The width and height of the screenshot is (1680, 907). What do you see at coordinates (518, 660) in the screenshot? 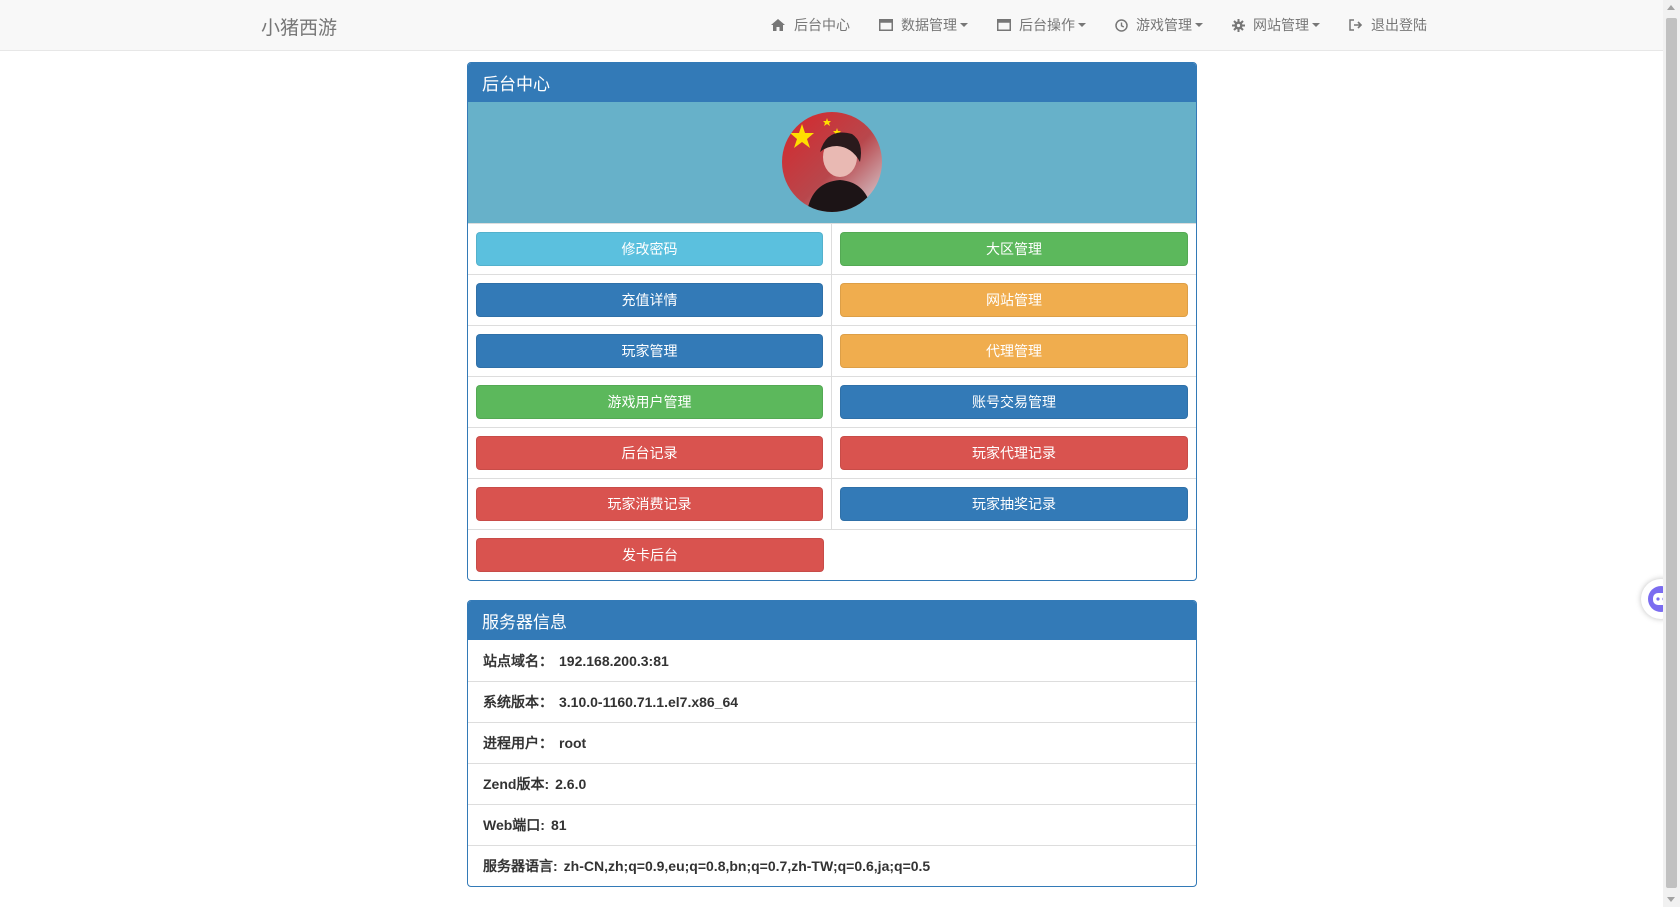
I see `info-key: 站点域名：` at bounding box center [518, 660].